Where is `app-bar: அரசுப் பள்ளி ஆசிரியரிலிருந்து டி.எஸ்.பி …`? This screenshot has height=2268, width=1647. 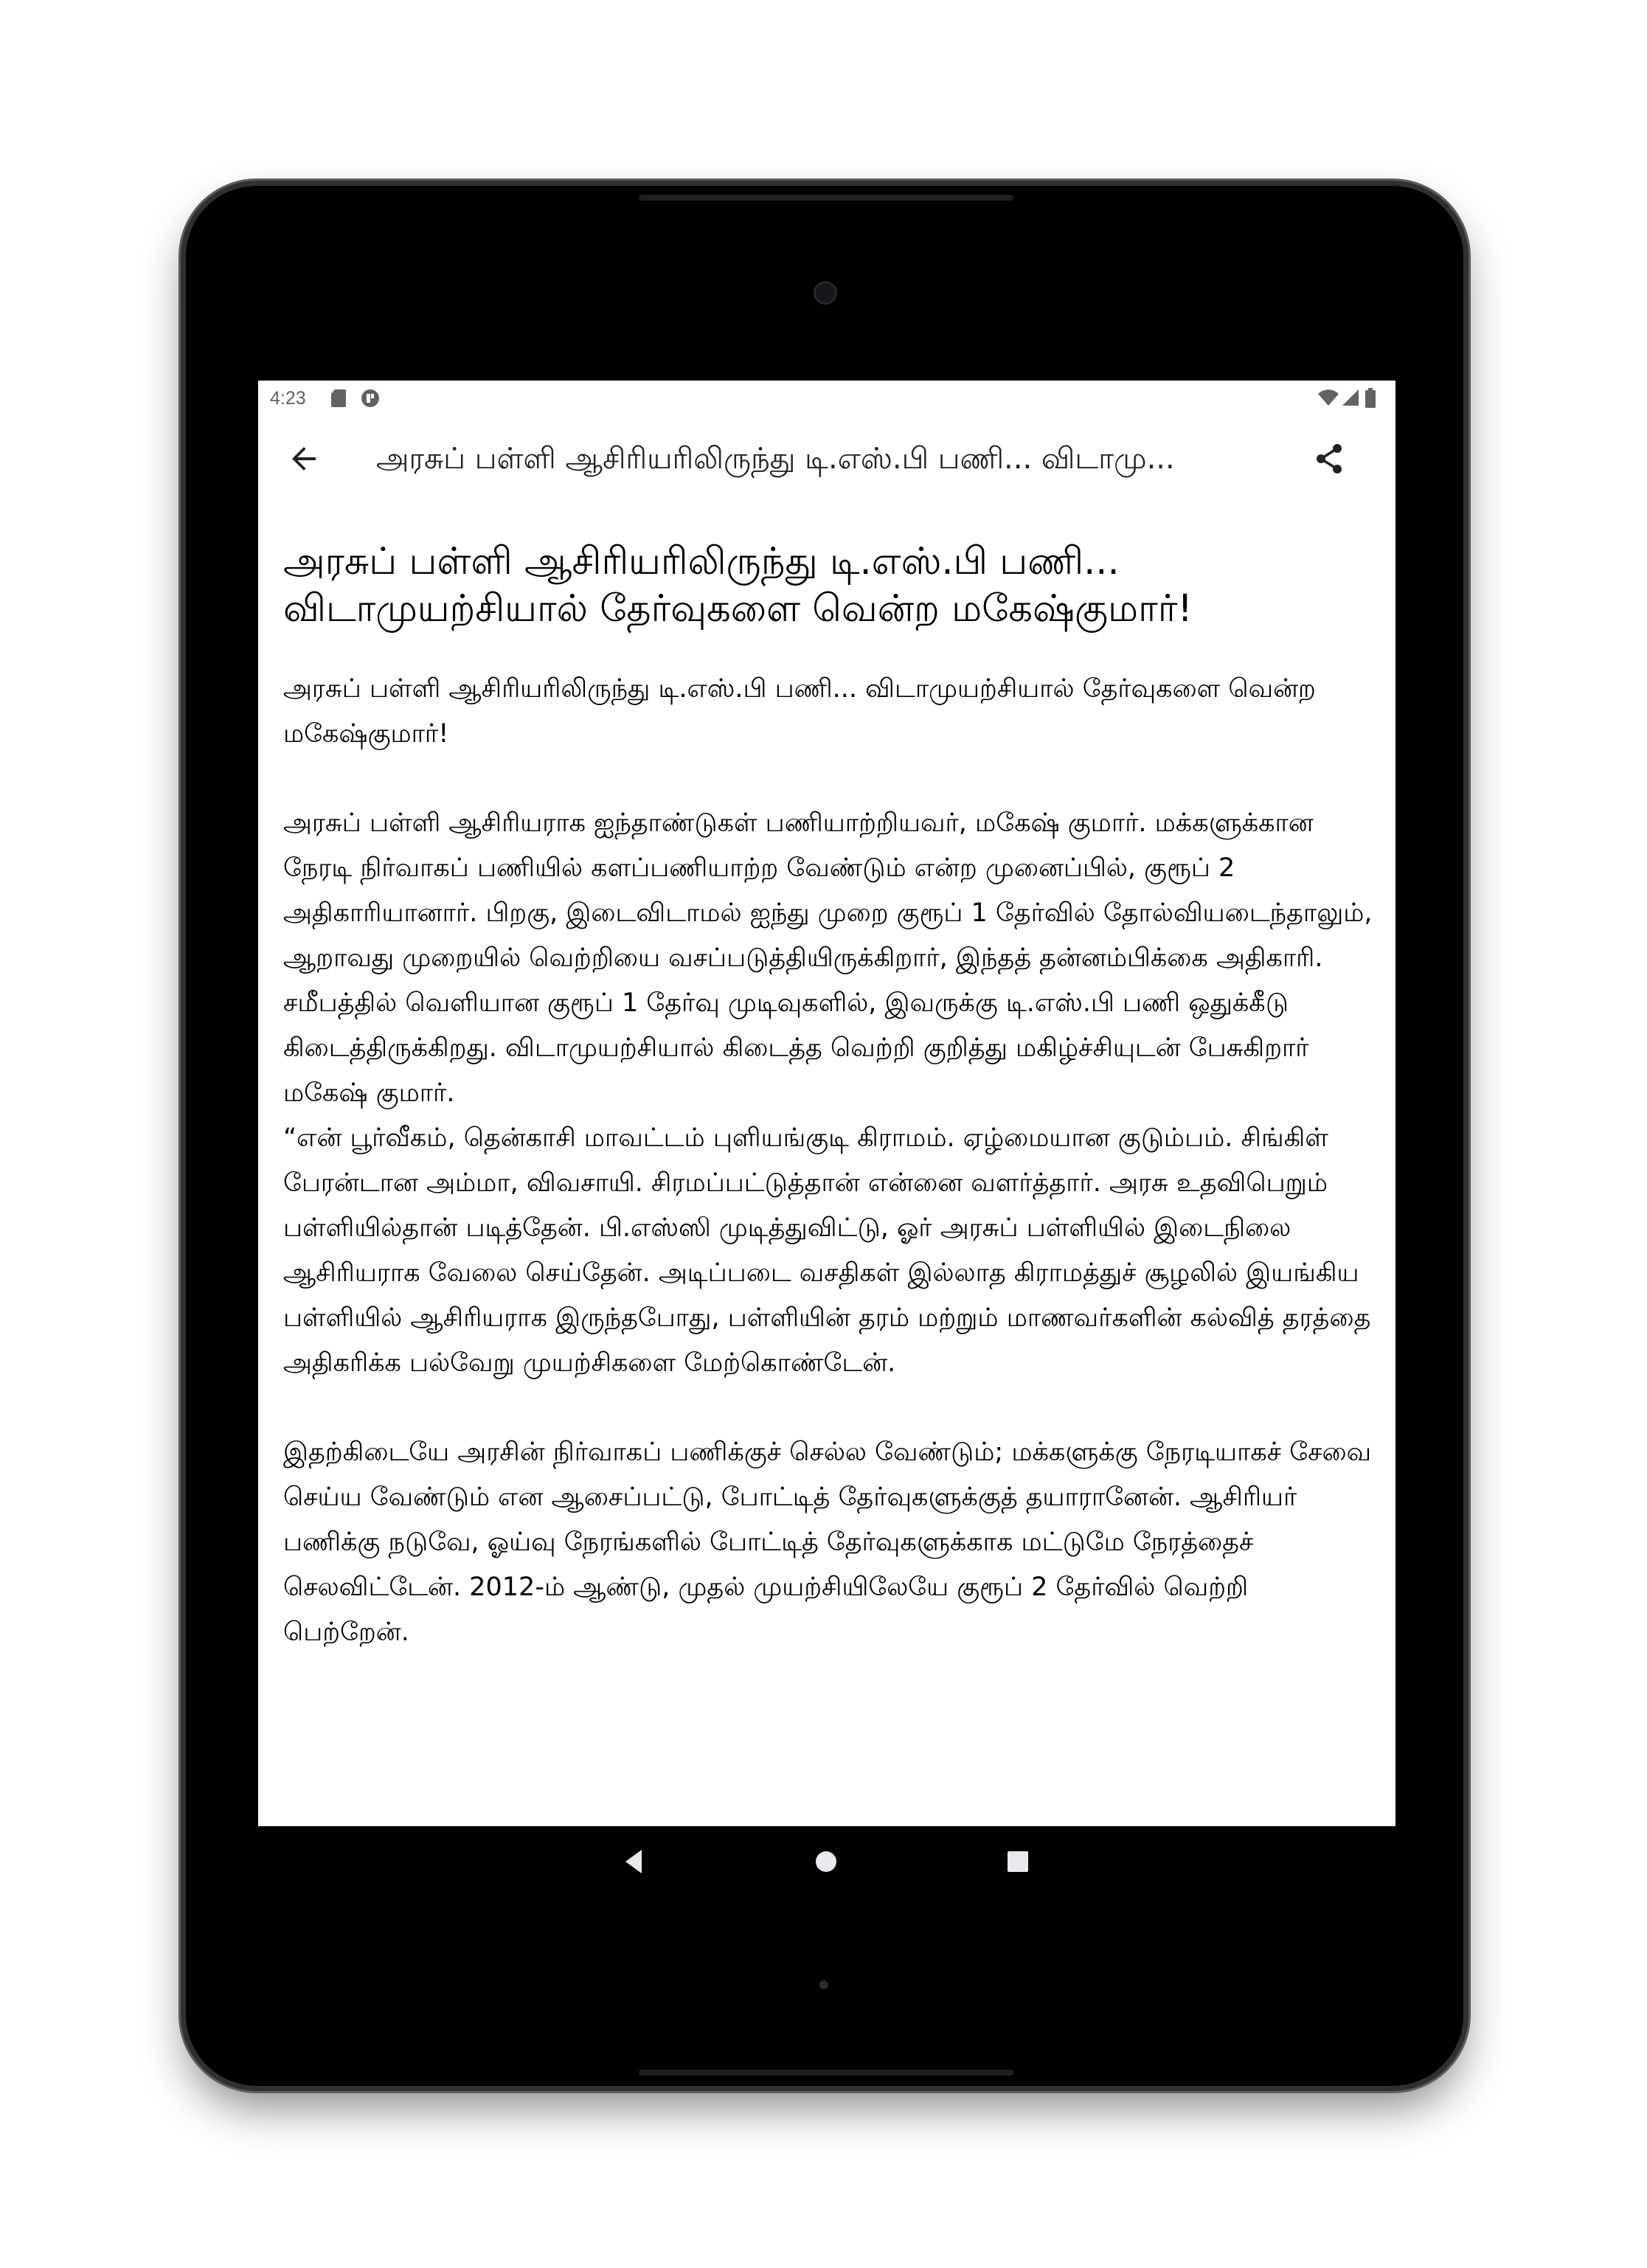 app-bar: அரசுப் பள்ளி ஆசிரியரிலிருந்து டி.எஸ்.பி … is located at coordinates (826, 458).